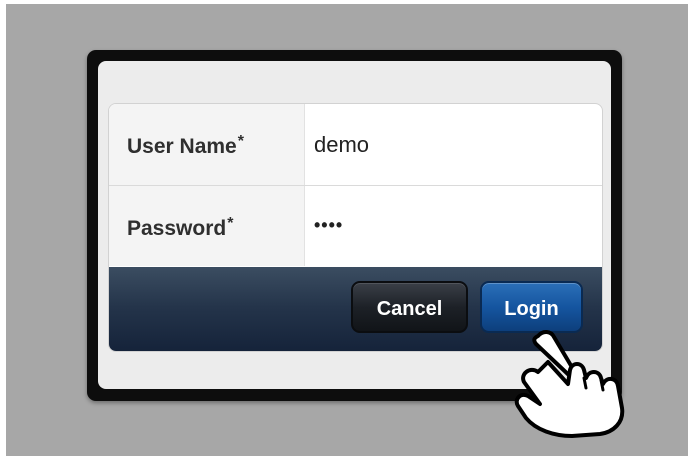 The width and height of the screenshot is (695, 459). Describe the element at coordinates (177, 228) in the screenshot. I see `password-label-text: Password` at that location.